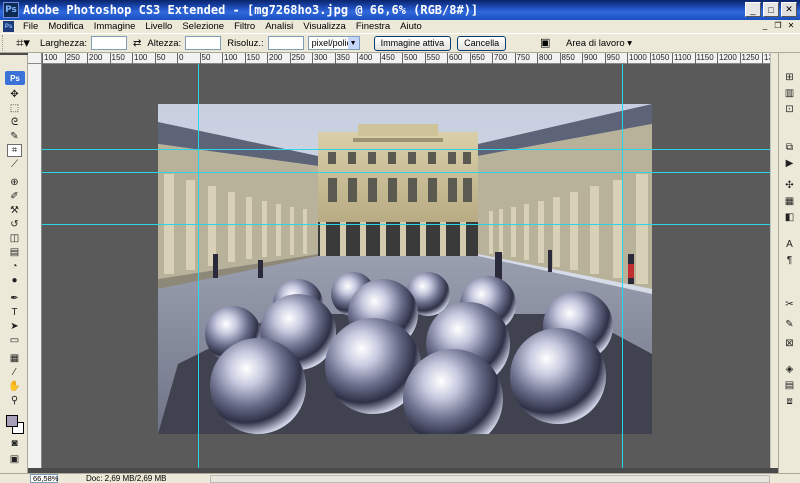 This screenshot has width=800, height=483. I want to click on ruler-label: 750, so click(523, 57).